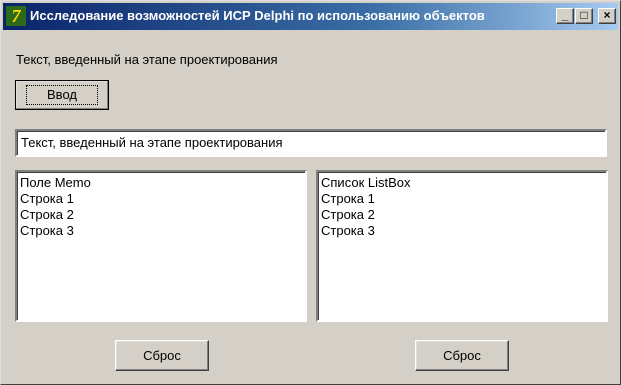 This screenshot has width=621, height=385. I want to click on list-item: Строка 3, so click(462, 231).